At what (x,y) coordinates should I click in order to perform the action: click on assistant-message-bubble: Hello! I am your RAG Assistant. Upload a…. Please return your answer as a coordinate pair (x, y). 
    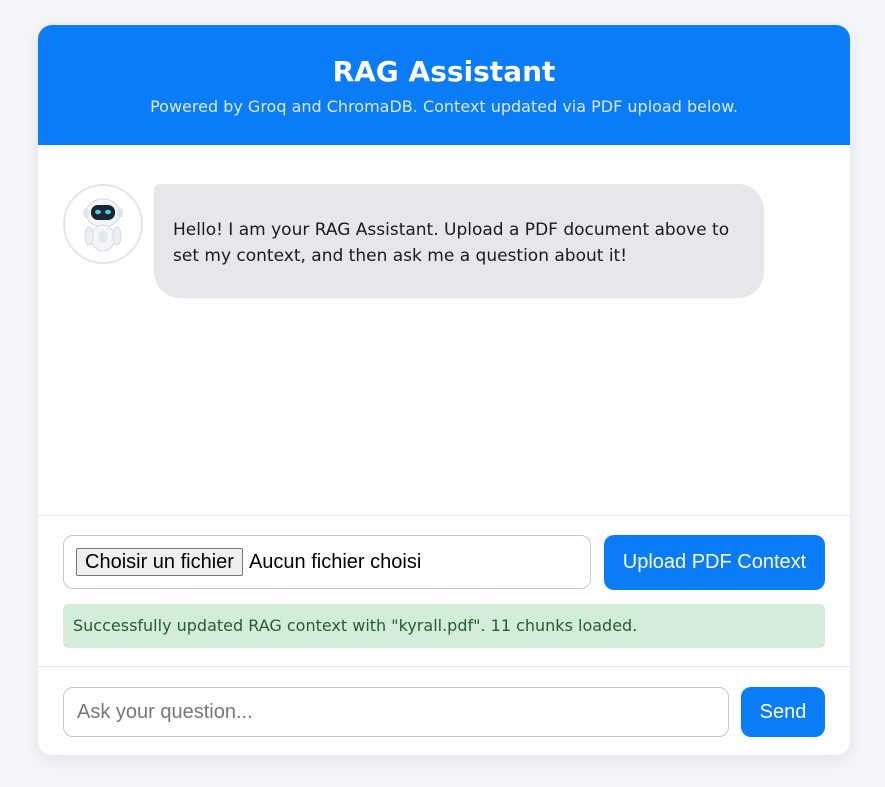
    Looking at the image, I should click on (459, 241).